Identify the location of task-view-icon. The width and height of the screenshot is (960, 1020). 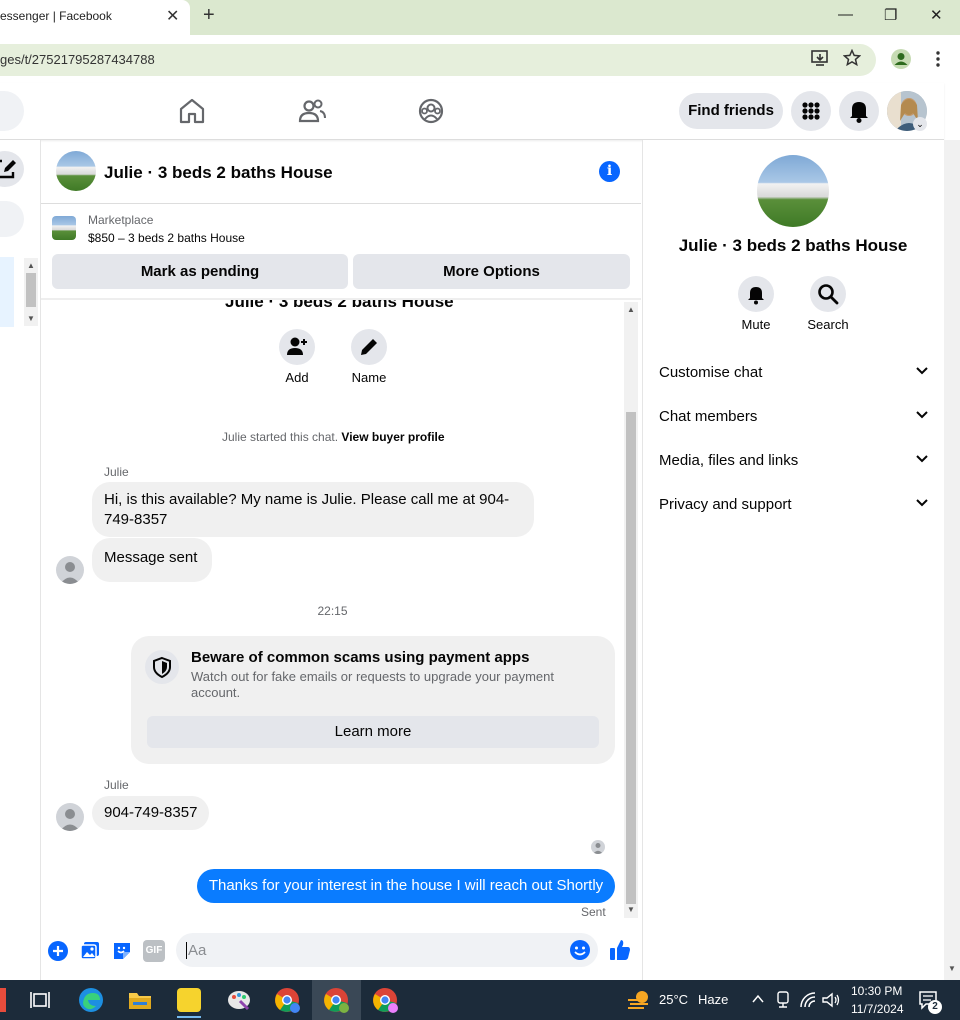
(40, 1000).